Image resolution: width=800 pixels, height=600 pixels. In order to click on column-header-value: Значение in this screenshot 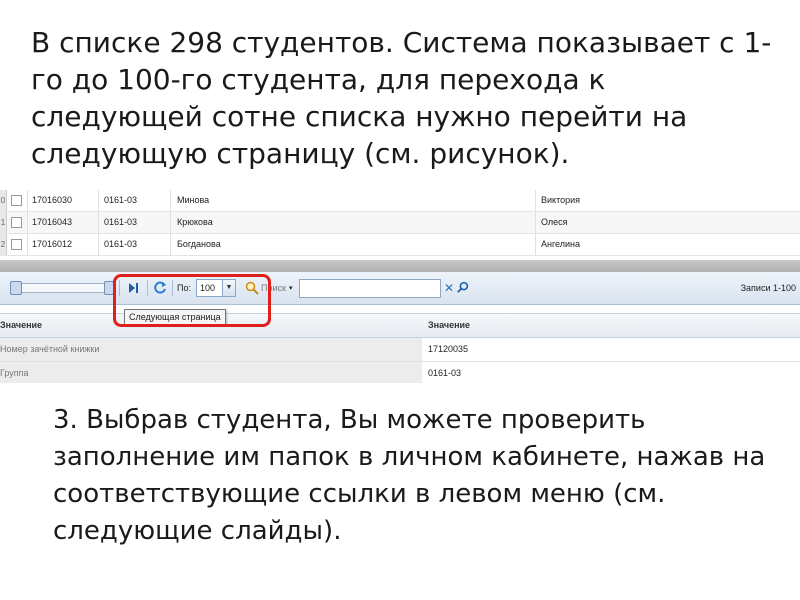, I will do `click(449, 325)`.